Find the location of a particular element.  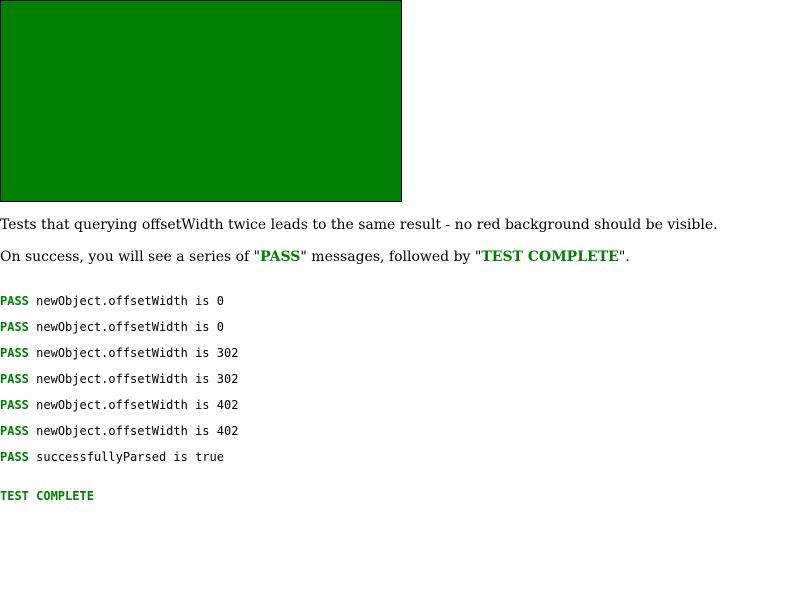

pass-keyword: PASS is located at coordinates (280, 257).